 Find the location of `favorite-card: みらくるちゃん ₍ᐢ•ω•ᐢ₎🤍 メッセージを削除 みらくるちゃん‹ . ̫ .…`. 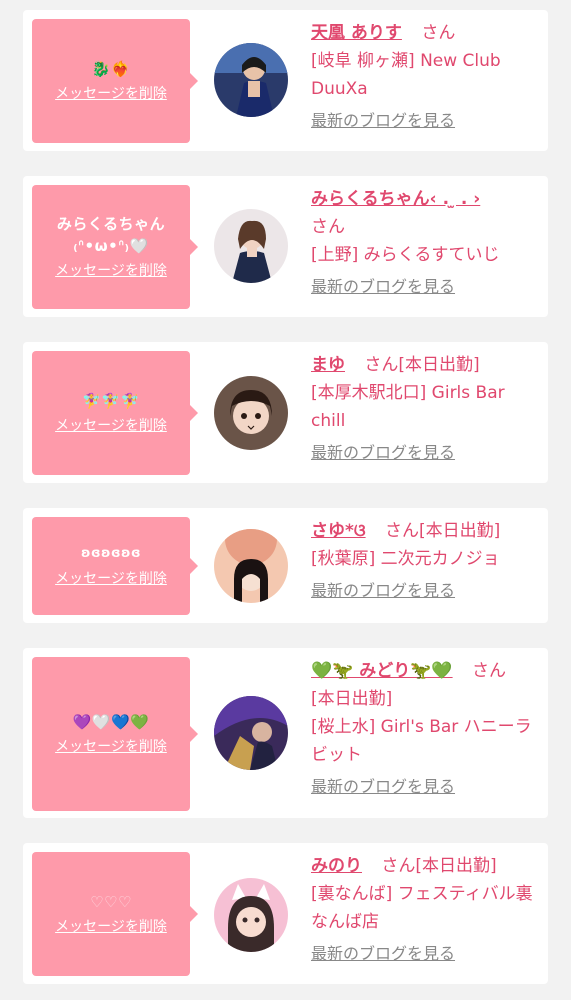

favorite-card: みらくるちゃん ₍ᐢ•ω•ᐢ₎🤍 メッセージを削除 みらくるちゃん‹ . ̫ .… is located at coordinates (285, 246).